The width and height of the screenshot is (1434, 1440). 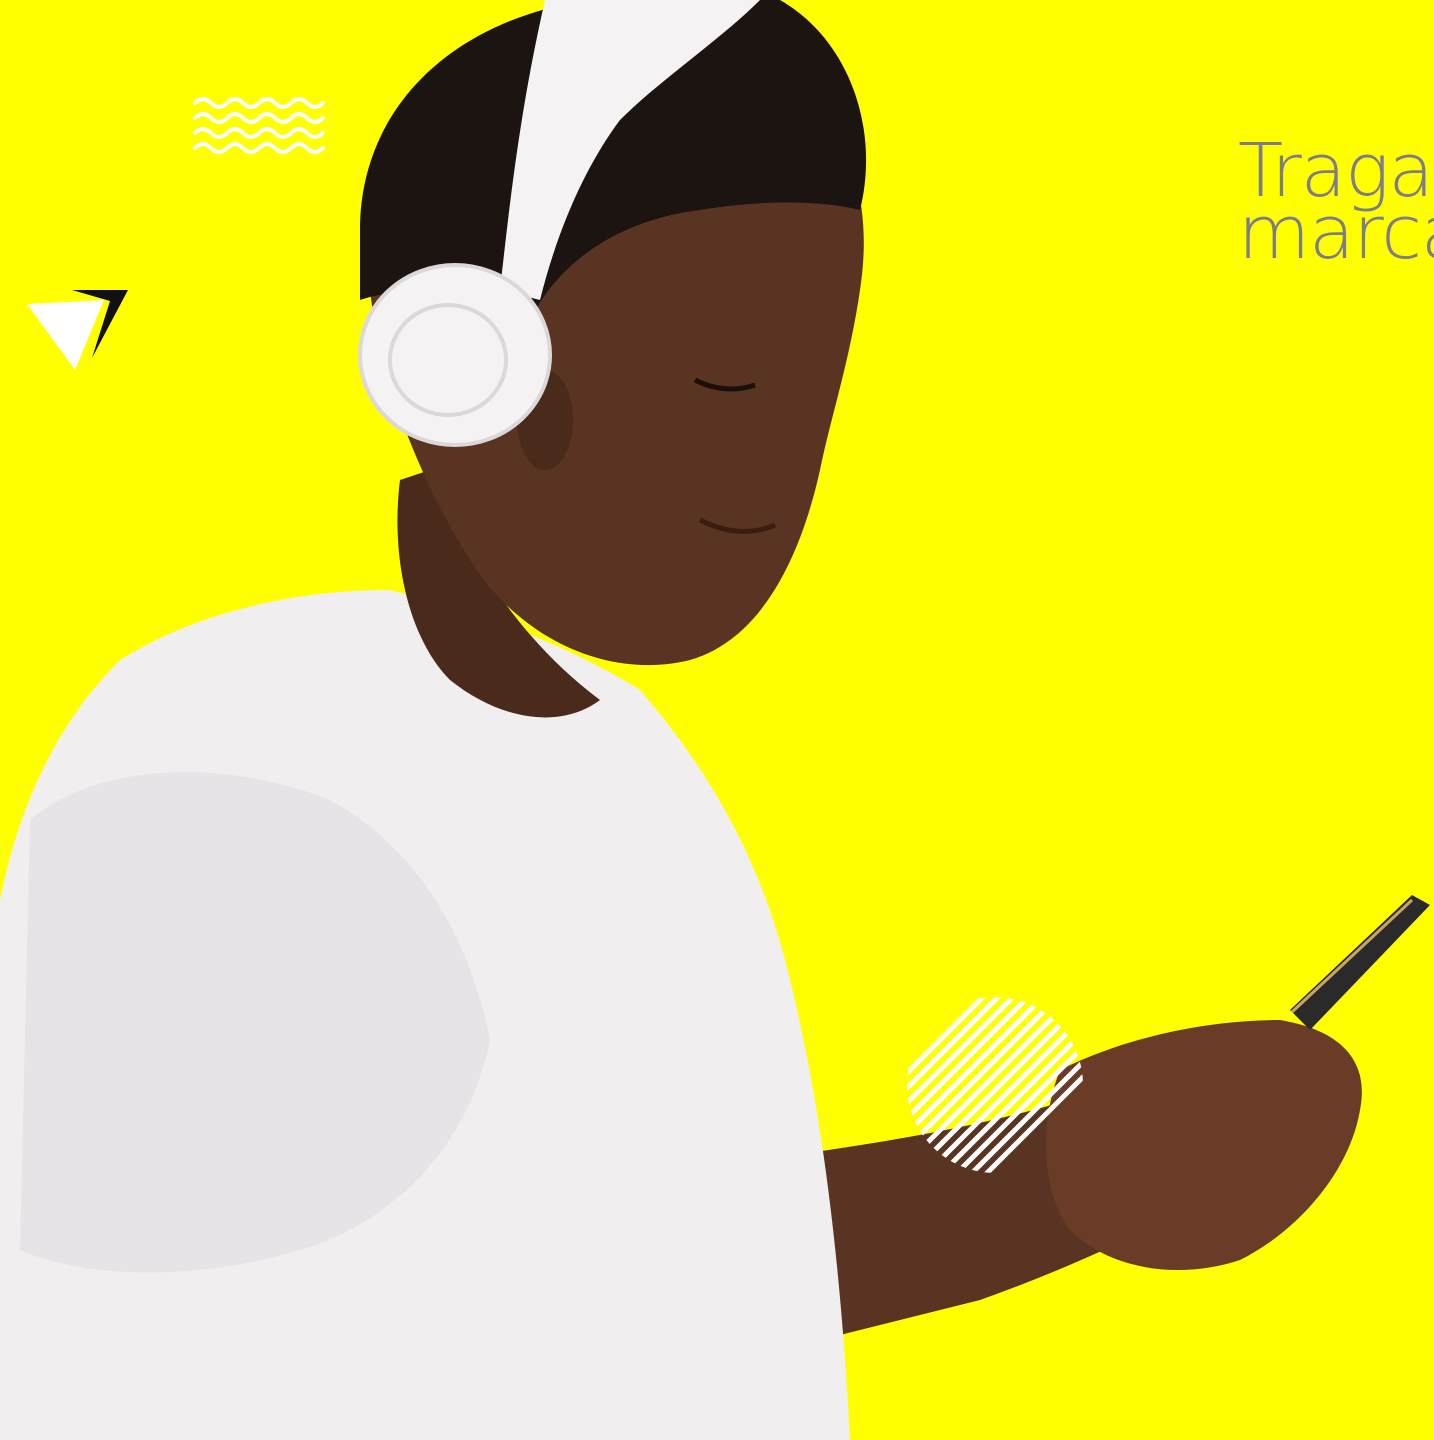 I want to click on headline: Traga marca, so click(x=1336, y=205).